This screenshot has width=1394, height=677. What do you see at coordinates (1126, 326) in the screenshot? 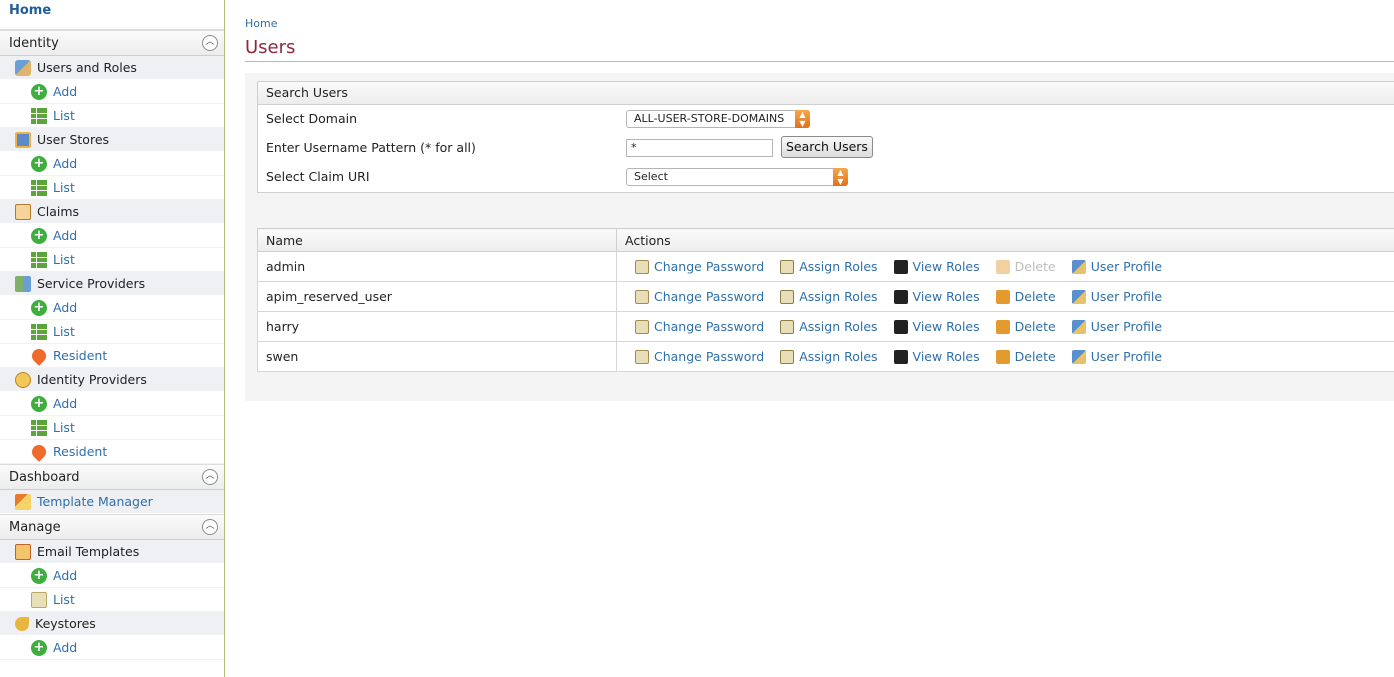
I see `user-profile-label: User Profile` at bounding box center [1126, 326].